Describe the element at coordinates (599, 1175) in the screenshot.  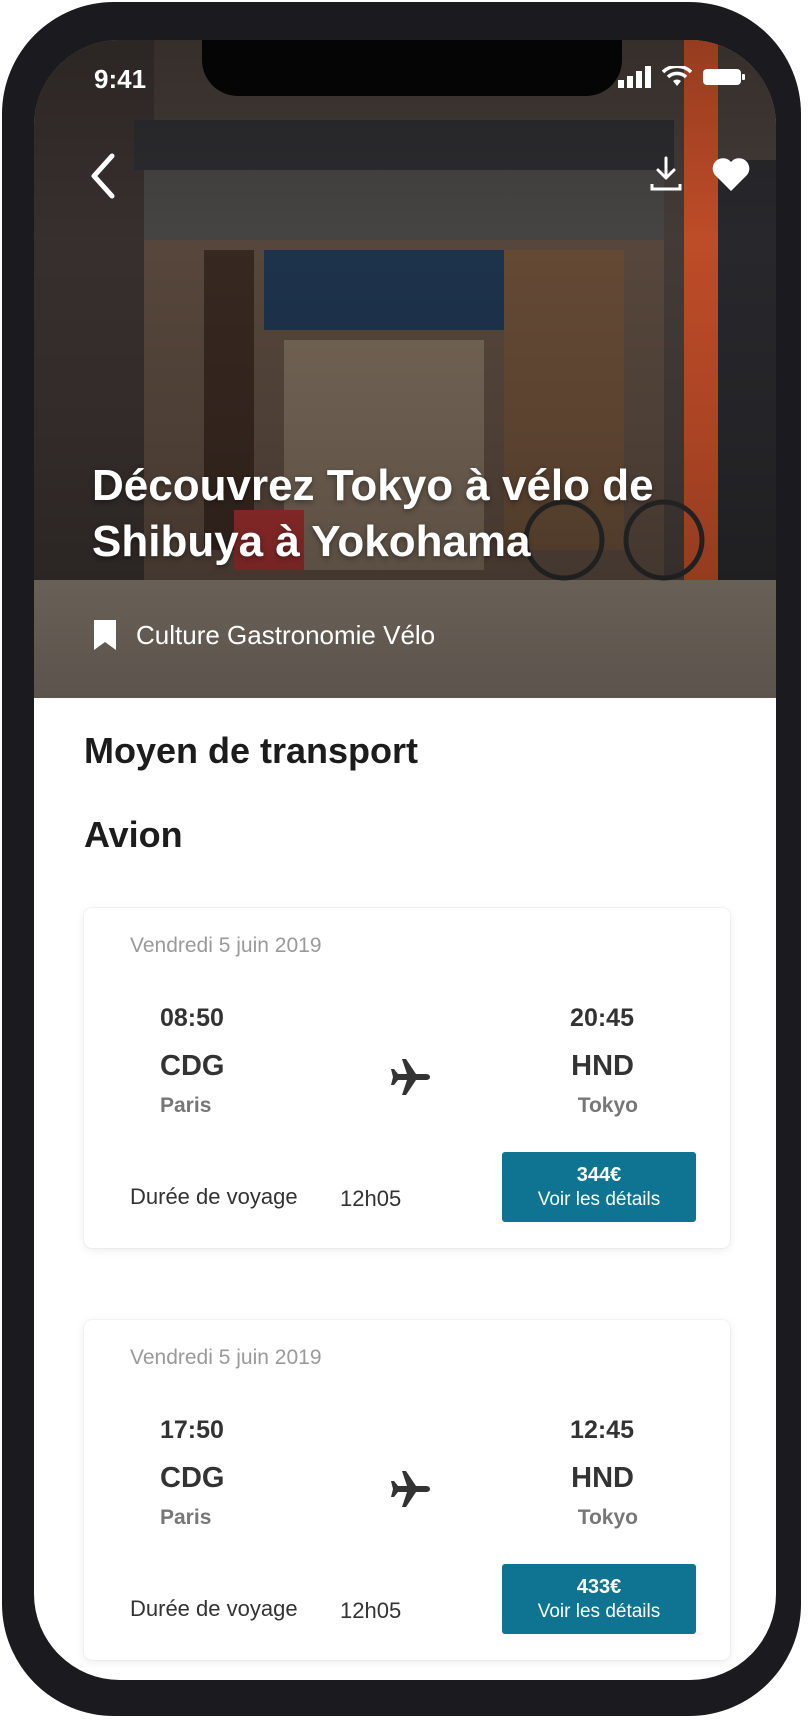
I see `price-amount: 344€` at that location.